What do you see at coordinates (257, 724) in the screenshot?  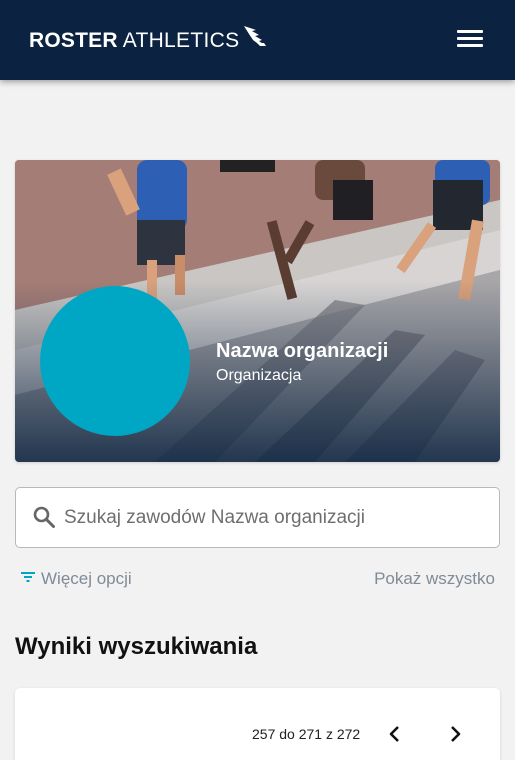 I see `results-card: 257 do 271 z 272` at bounding box center [257, 724].